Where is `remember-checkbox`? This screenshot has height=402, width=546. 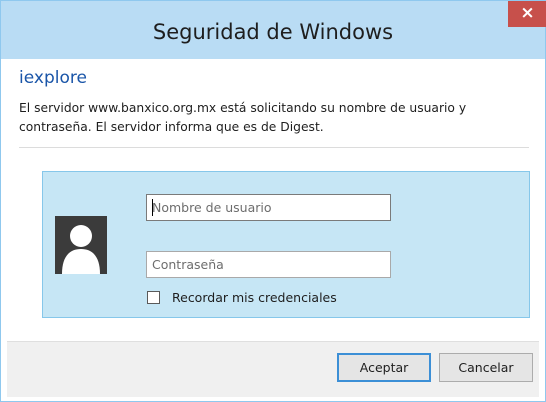 remember-checkbox is located at coordinates (153, 297).